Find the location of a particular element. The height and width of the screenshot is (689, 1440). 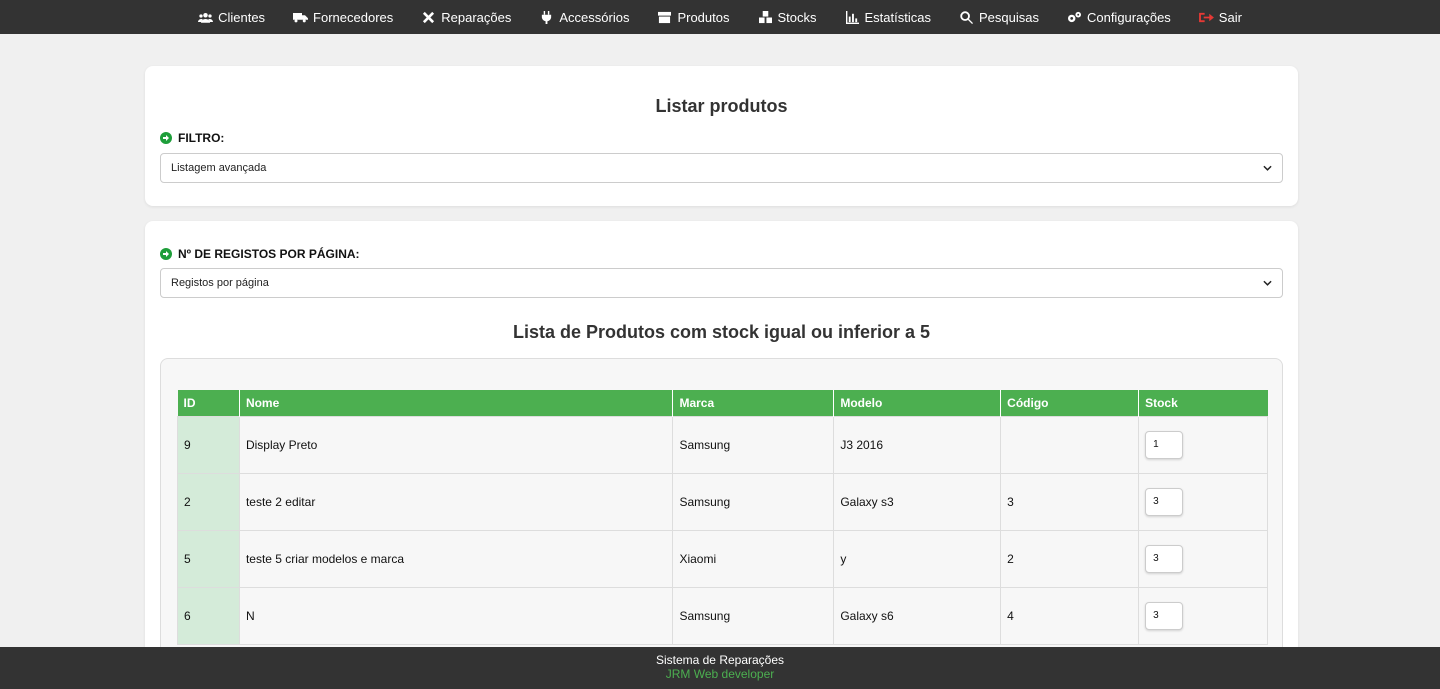

filter-label: FILTRO: is located at coordinates (201, 138).